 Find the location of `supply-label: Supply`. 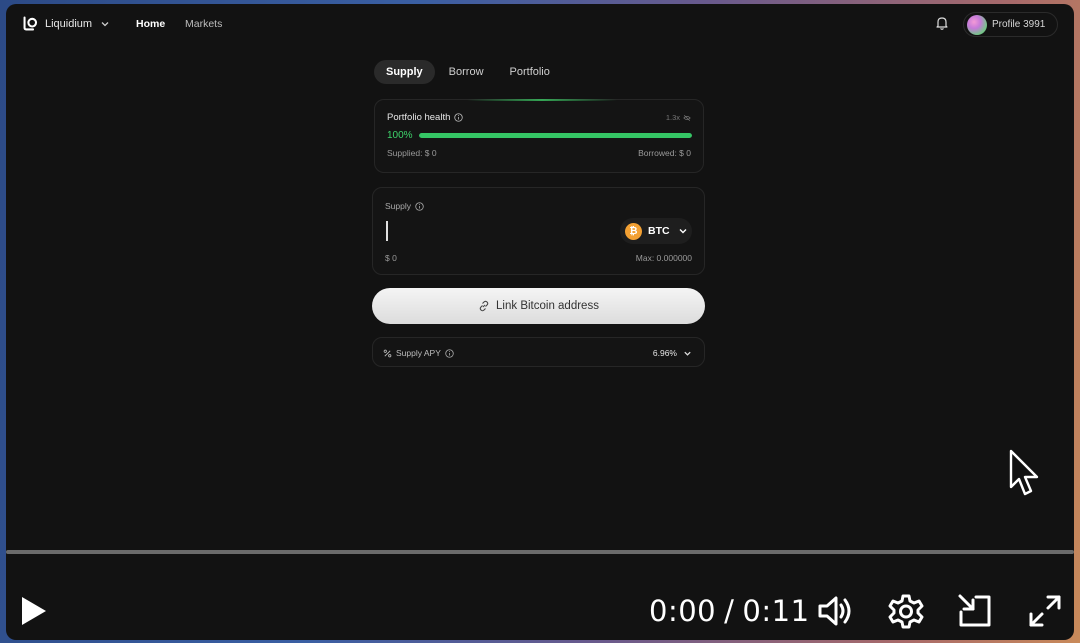

supply-label: Supply is located at coordinates (398, 206).